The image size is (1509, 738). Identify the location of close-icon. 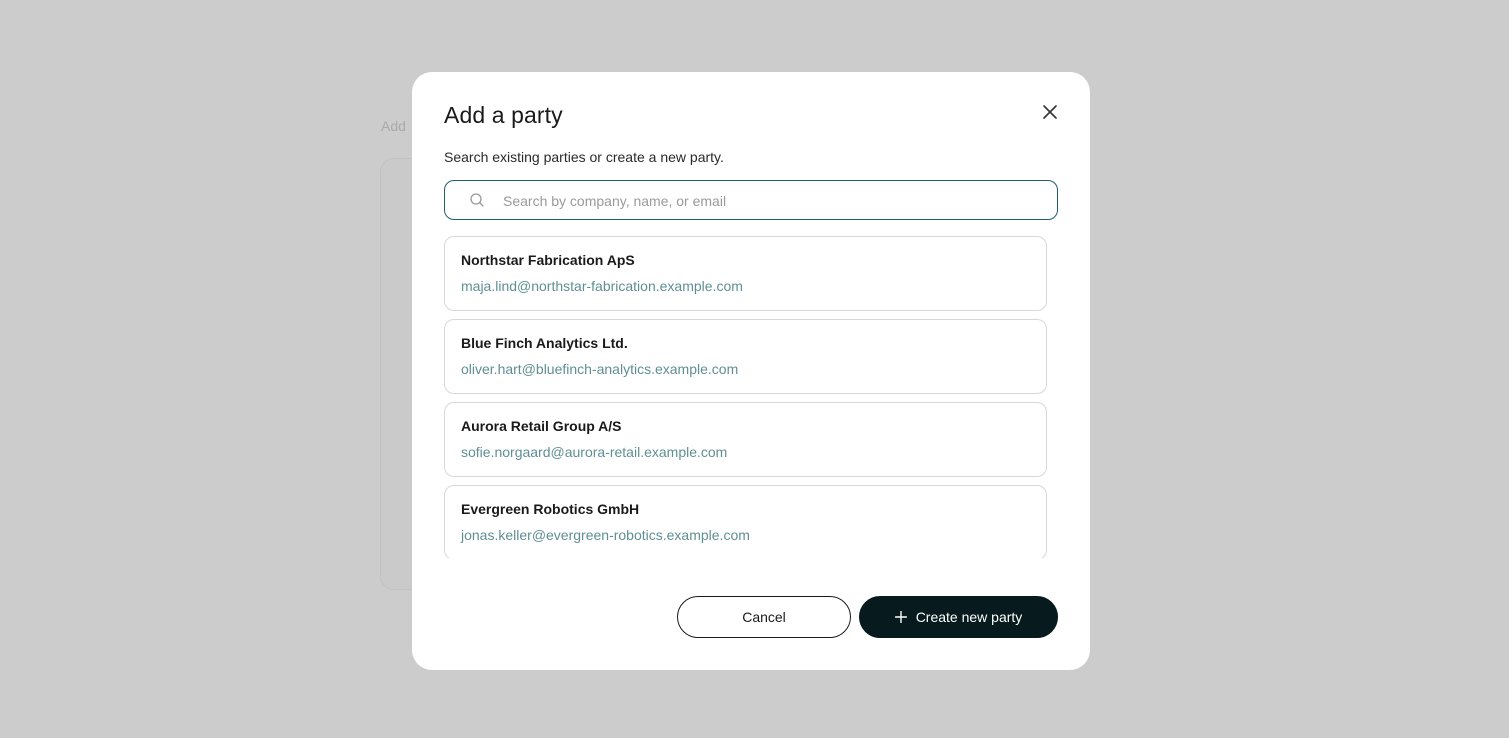
(1050, 112).